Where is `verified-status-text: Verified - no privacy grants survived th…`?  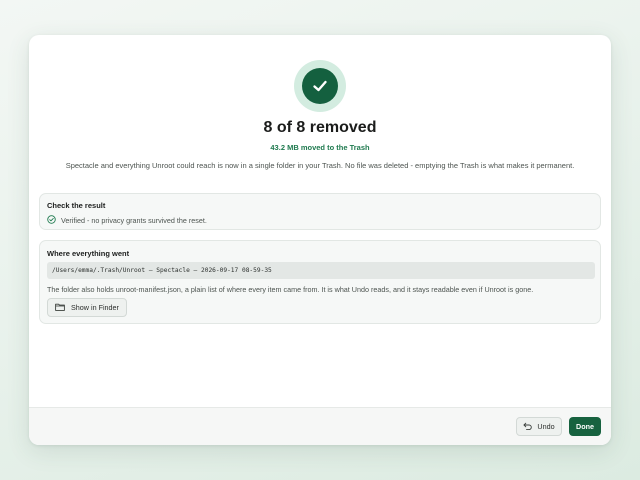 verified-status-text: Verified - no privacy grants survived th… is located at coordinates (134, 220).